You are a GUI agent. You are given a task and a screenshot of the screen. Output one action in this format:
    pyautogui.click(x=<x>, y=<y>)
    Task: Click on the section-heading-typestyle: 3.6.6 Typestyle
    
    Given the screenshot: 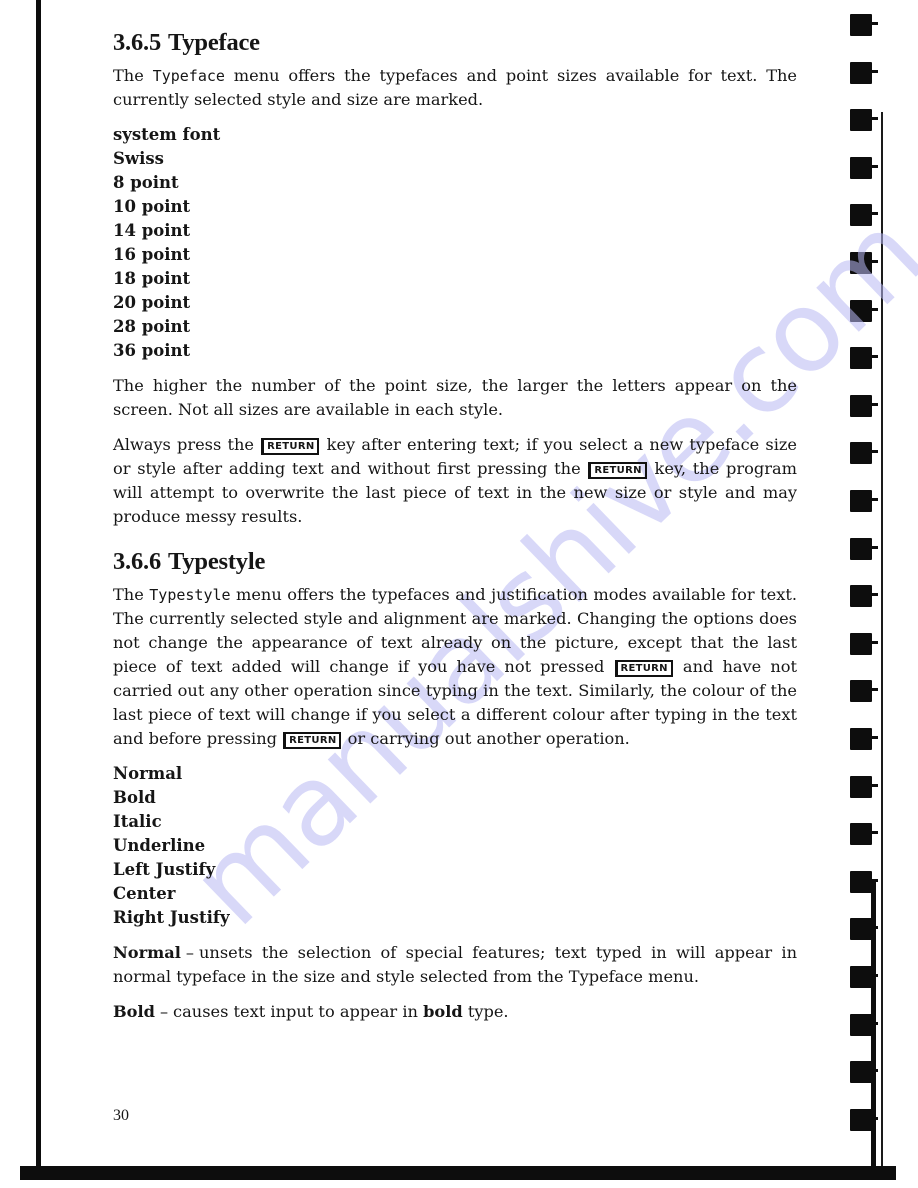 What is the action you would take?
    pyautogui.click(x=455, y=562)
    